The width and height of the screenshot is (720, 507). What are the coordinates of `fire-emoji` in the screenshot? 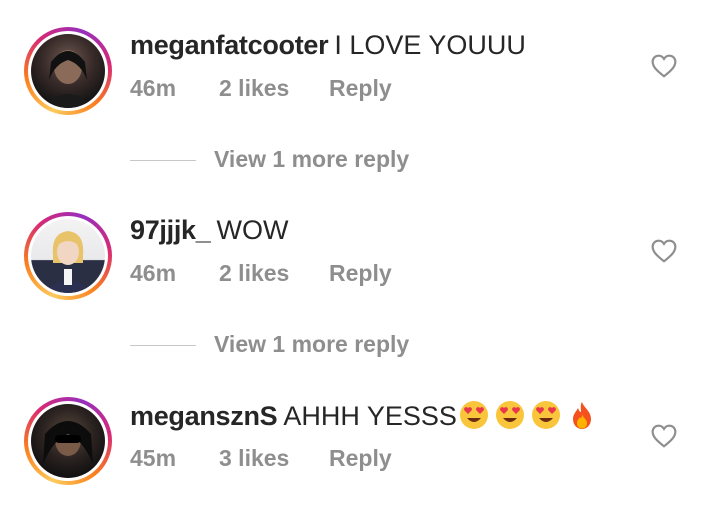 It's located at (581, 415).